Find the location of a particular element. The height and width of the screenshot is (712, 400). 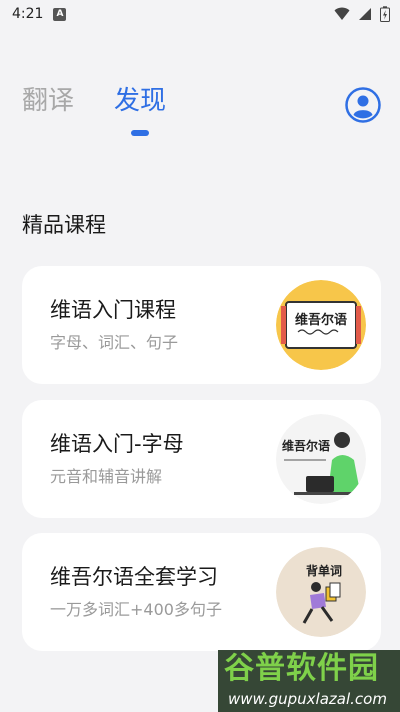

notification-icon: A is located at coordinates (60, 14).